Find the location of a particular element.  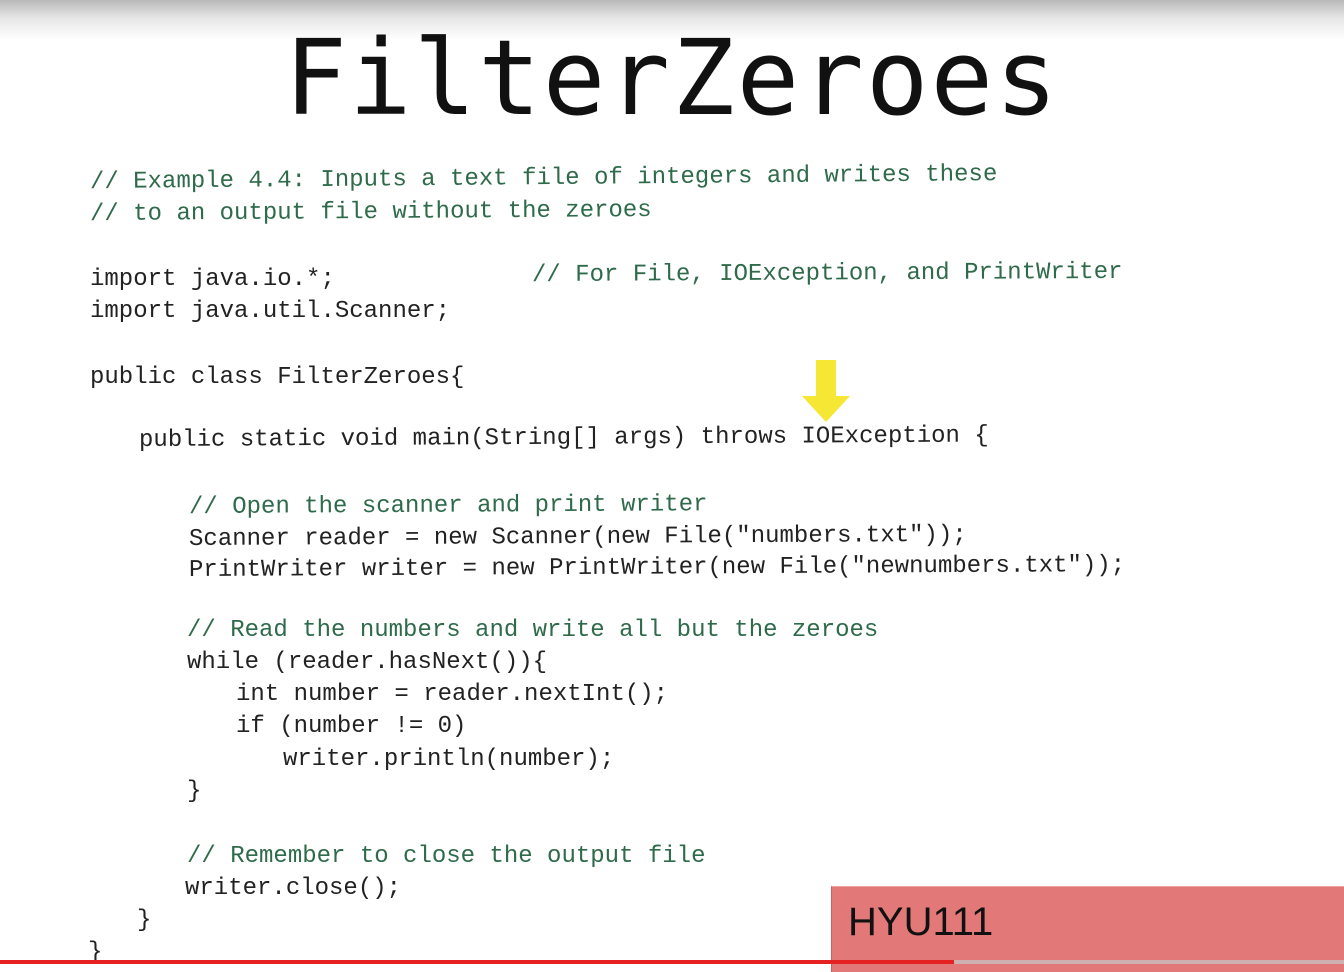

code-line: while (reader.hasNext()){ is located at coordinates (367, 662).